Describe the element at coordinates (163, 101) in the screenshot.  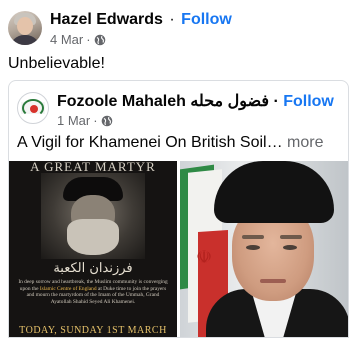
I see `shared-author-name: Fozoole Mahaleh فضول محله` at that location.